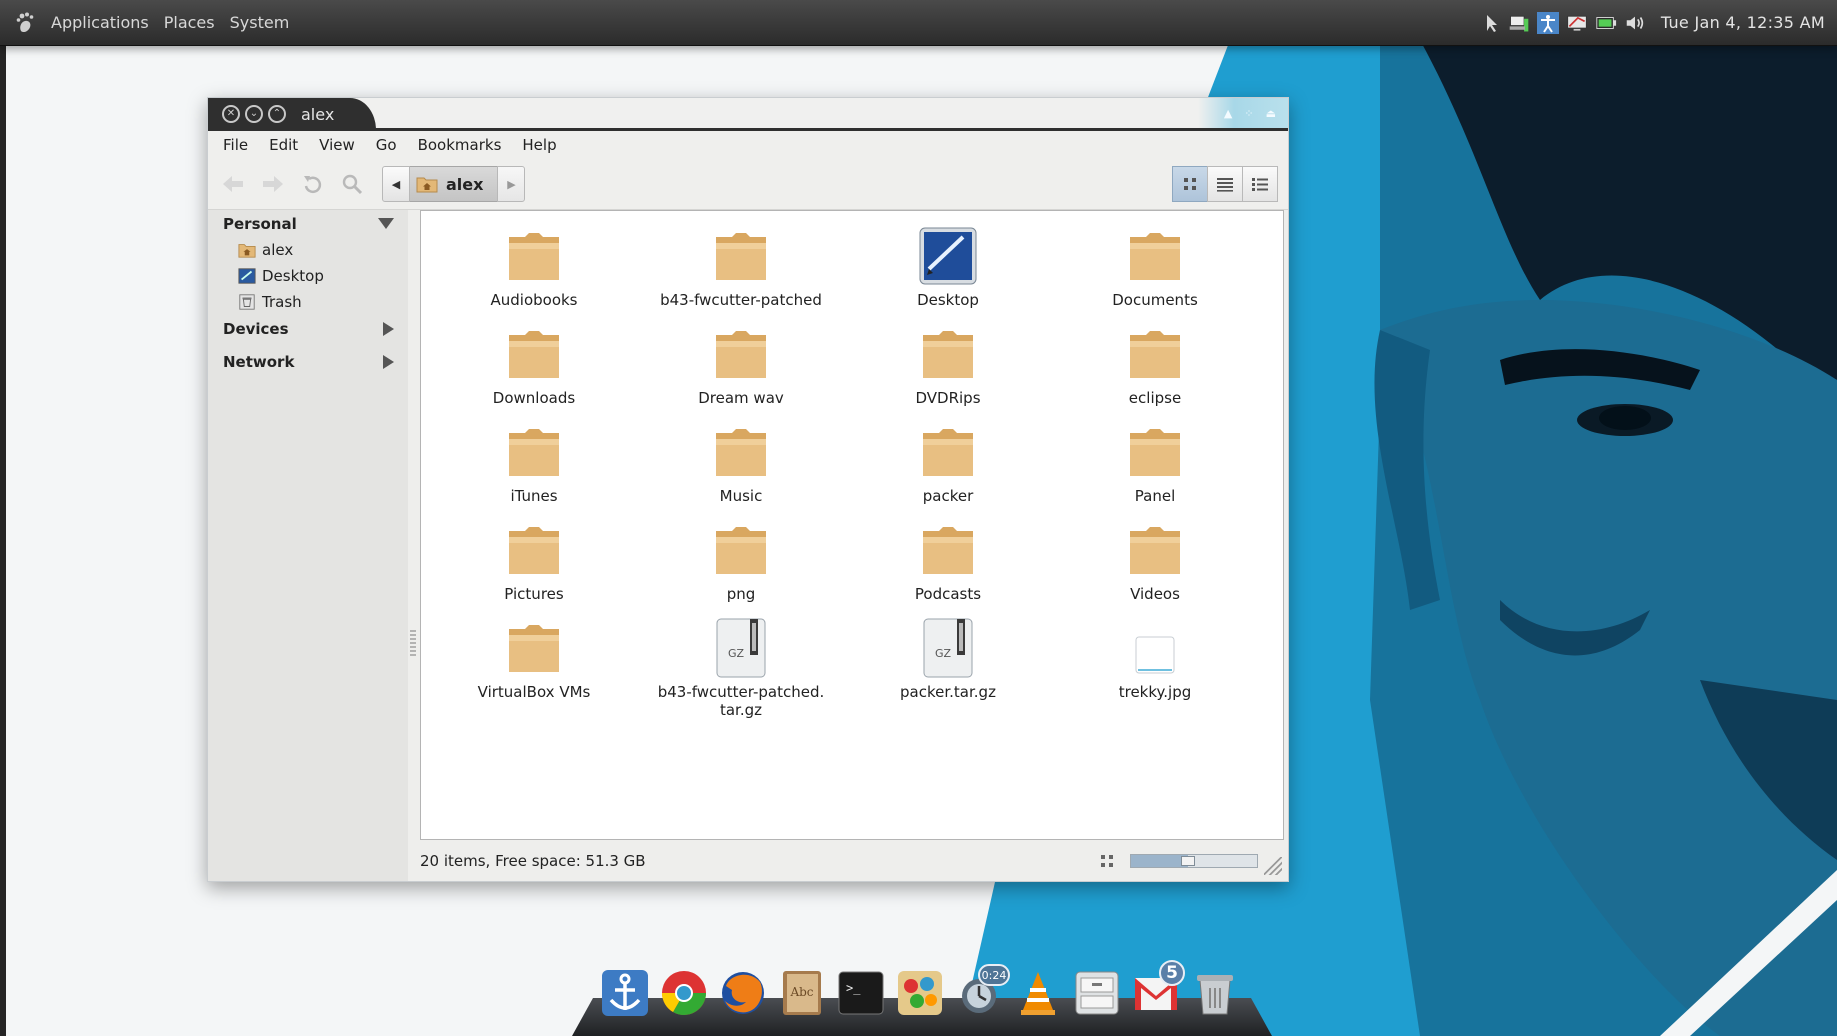  Describe the element at coordinates (260, 22) in the screenshot. I see `system-menu: System` at that location.